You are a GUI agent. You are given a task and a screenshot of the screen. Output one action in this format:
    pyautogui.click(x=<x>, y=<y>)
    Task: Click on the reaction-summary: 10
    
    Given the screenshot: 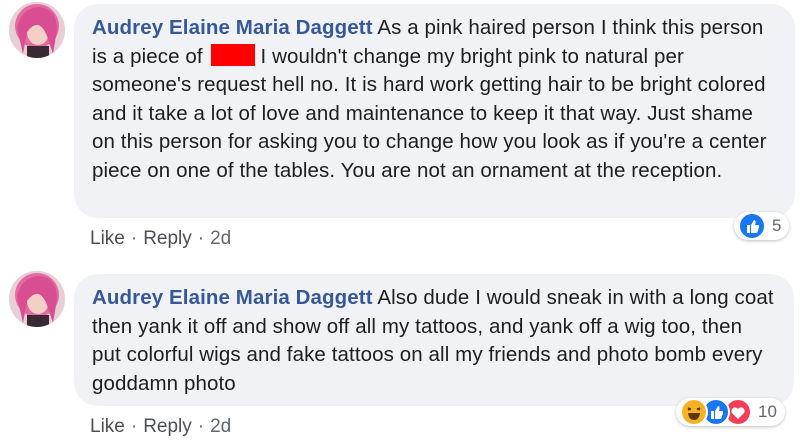 What is the action you would take?
    pyautogui.click(x=730, y=412)
    